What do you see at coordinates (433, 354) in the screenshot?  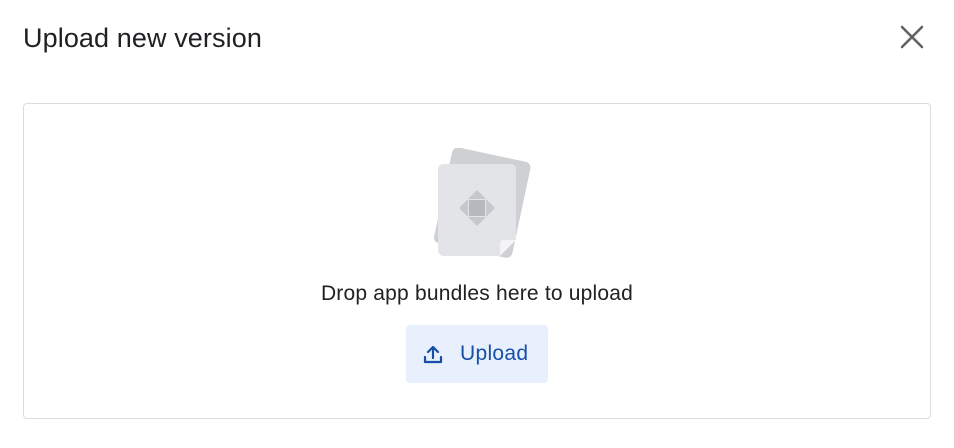 I see `upload-icon` at bounding box center [433, 354].